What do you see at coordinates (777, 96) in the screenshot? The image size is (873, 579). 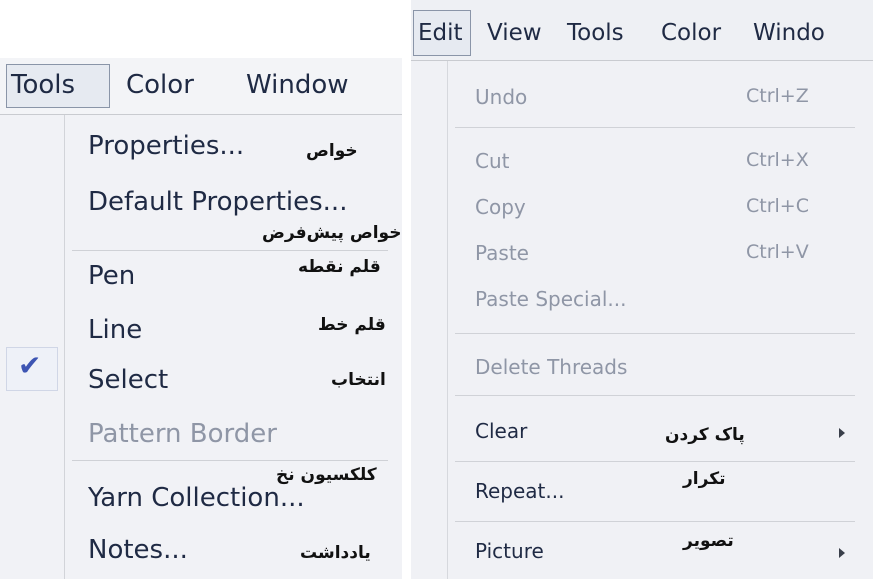 I see `shortcut-undo: Ctrl+Z` at bounding box center [777, 96].